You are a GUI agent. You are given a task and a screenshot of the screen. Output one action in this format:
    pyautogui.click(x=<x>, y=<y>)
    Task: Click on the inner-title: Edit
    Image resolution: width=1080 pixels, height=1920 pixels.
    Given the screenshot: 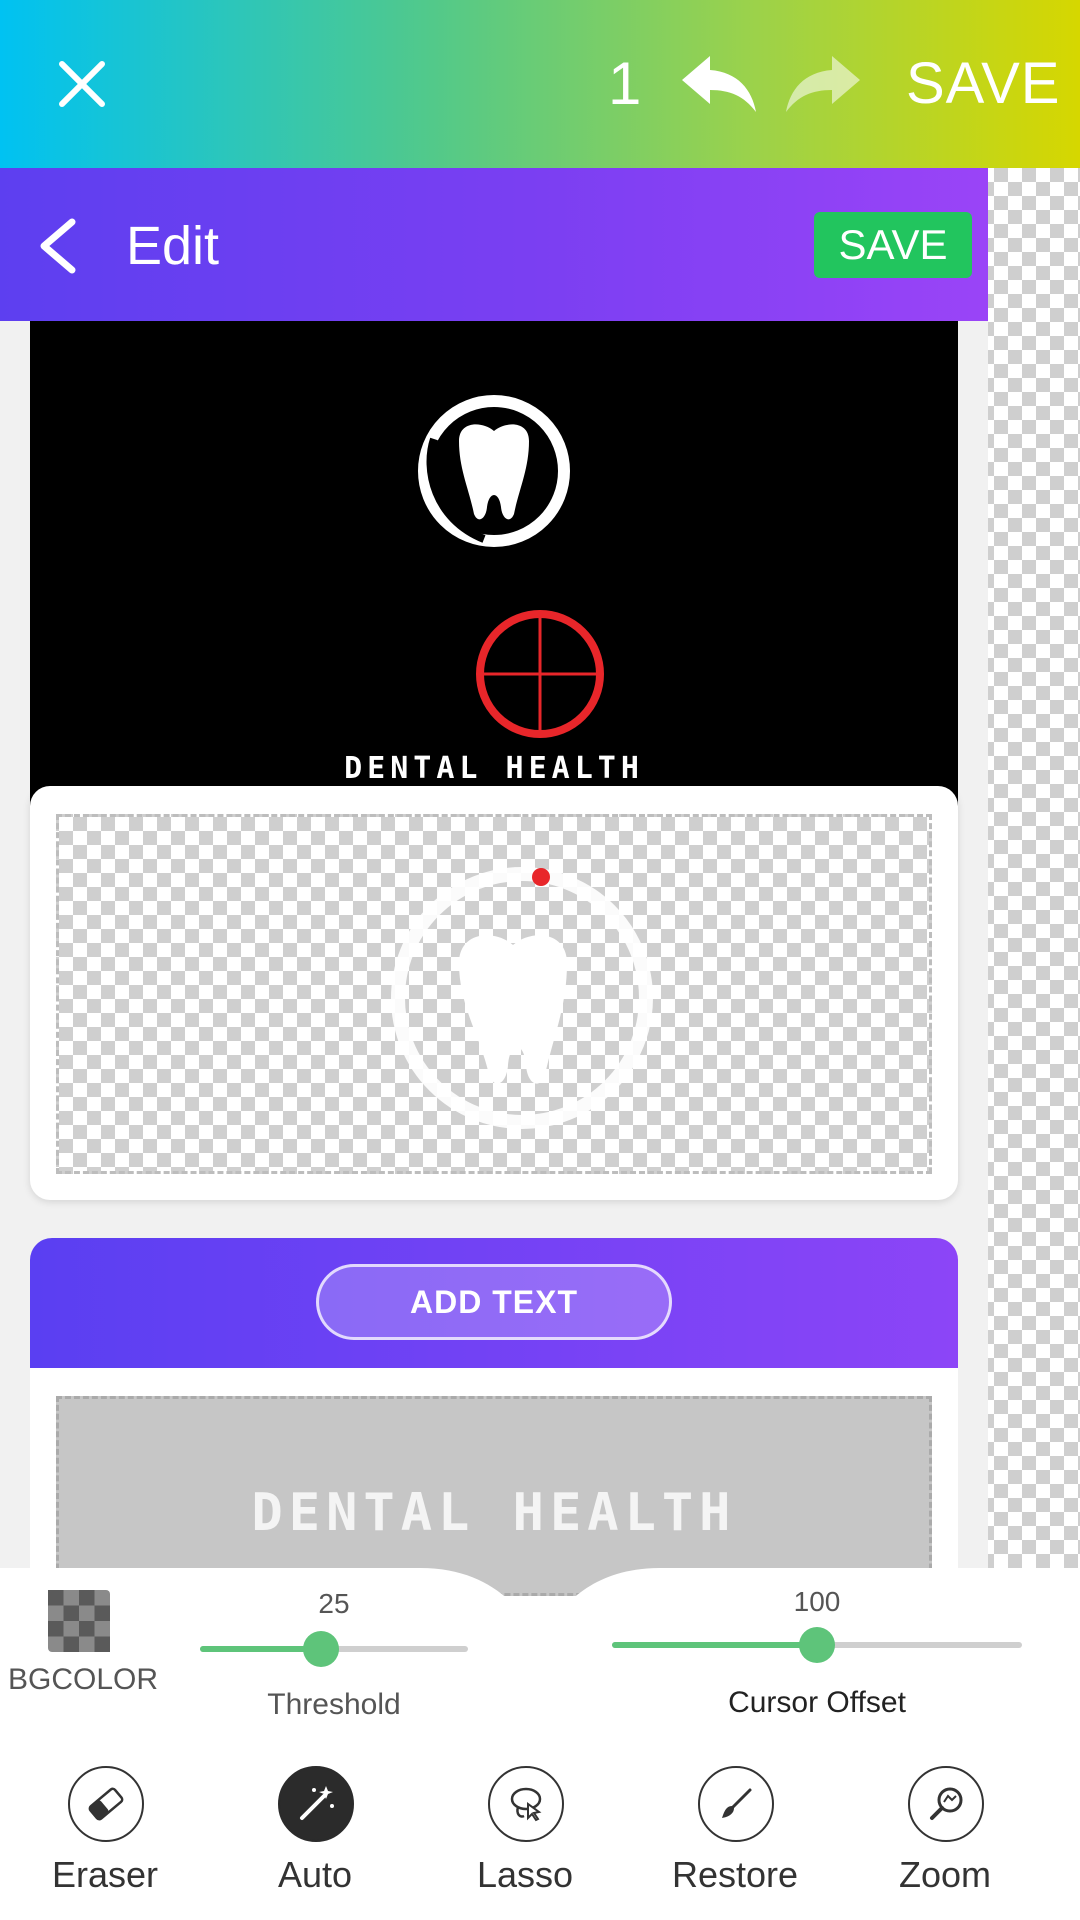 What is the action you would take?
    pyautogui.click(x=173, y=246)
    